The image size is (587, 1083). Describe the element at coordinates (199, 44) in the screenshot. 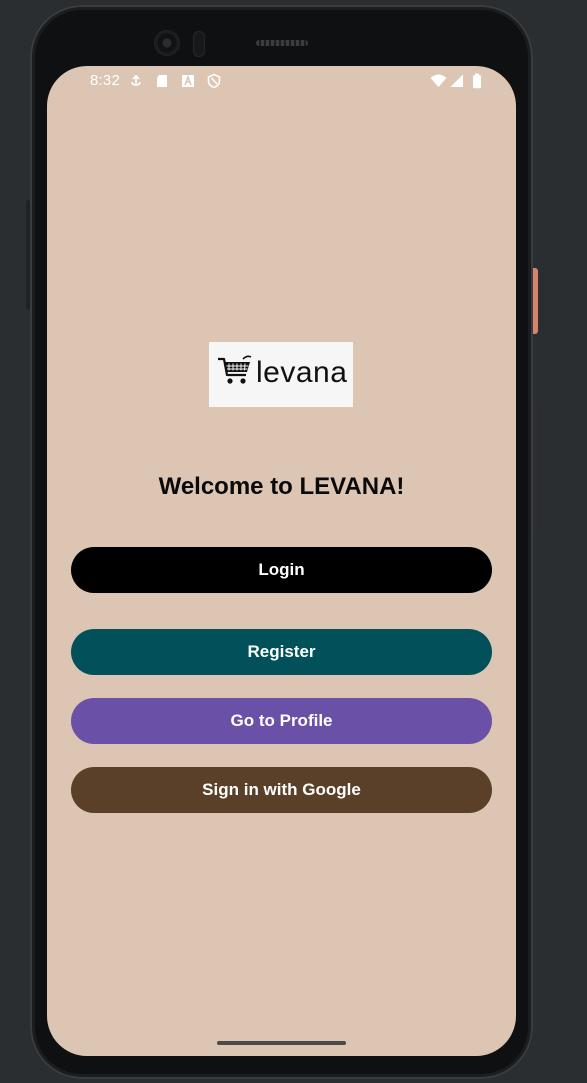

I see `proximity-sensor` at that location.